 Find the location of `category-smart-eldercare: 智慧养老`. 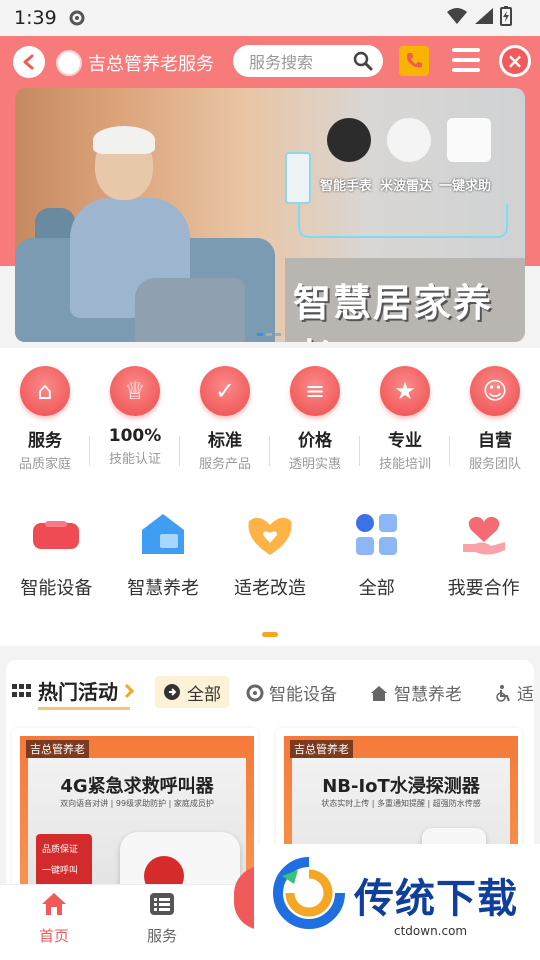

category-smart-eldercare: 智慧养老 is located at coordinates (163, 562).